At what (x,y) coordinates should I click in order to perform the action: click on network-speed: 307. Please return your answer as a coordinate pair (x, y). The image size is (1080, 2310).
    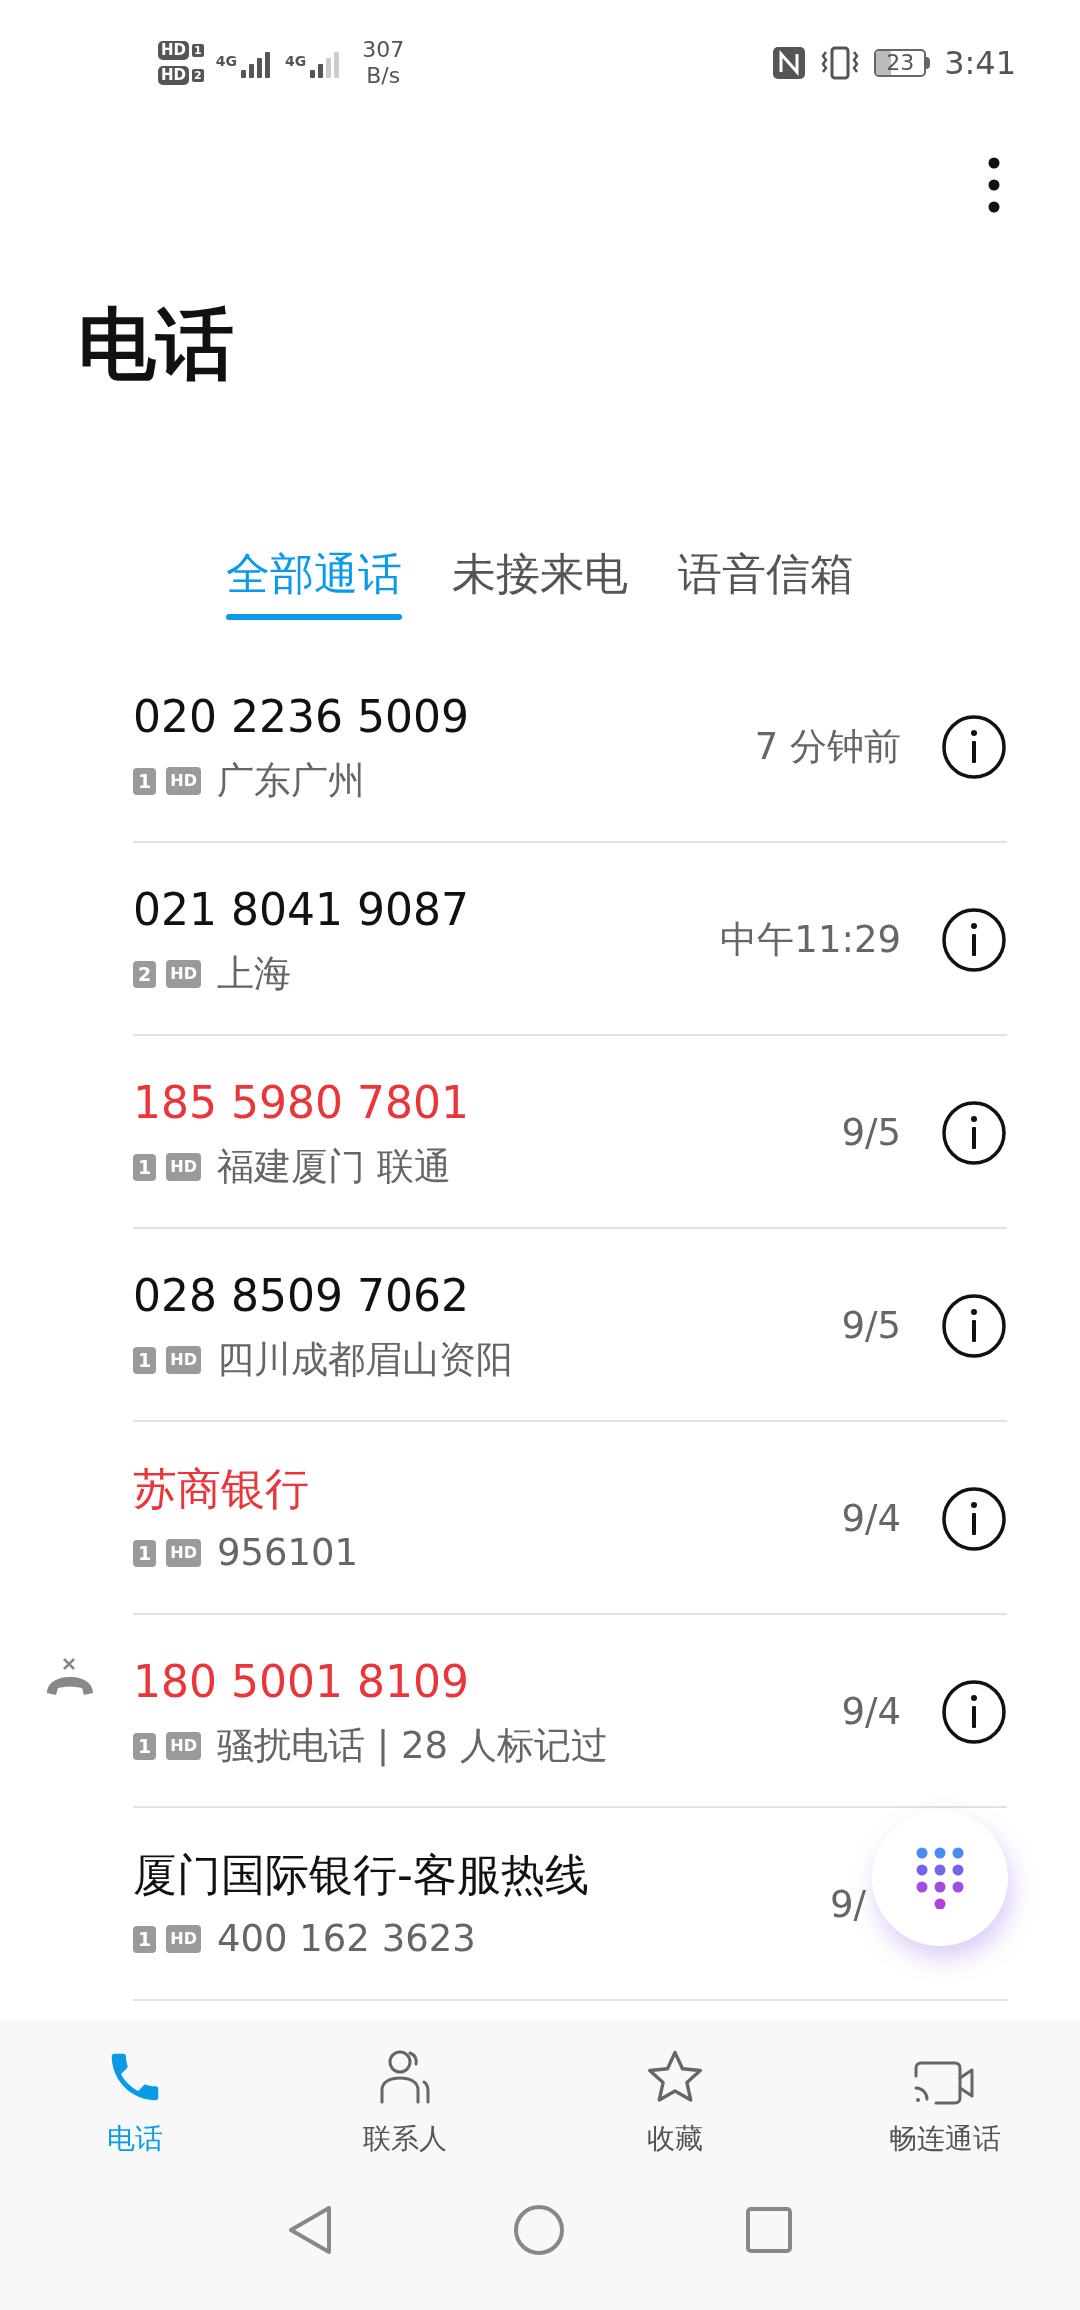
    Looking at the image, I should click on (383, 49).